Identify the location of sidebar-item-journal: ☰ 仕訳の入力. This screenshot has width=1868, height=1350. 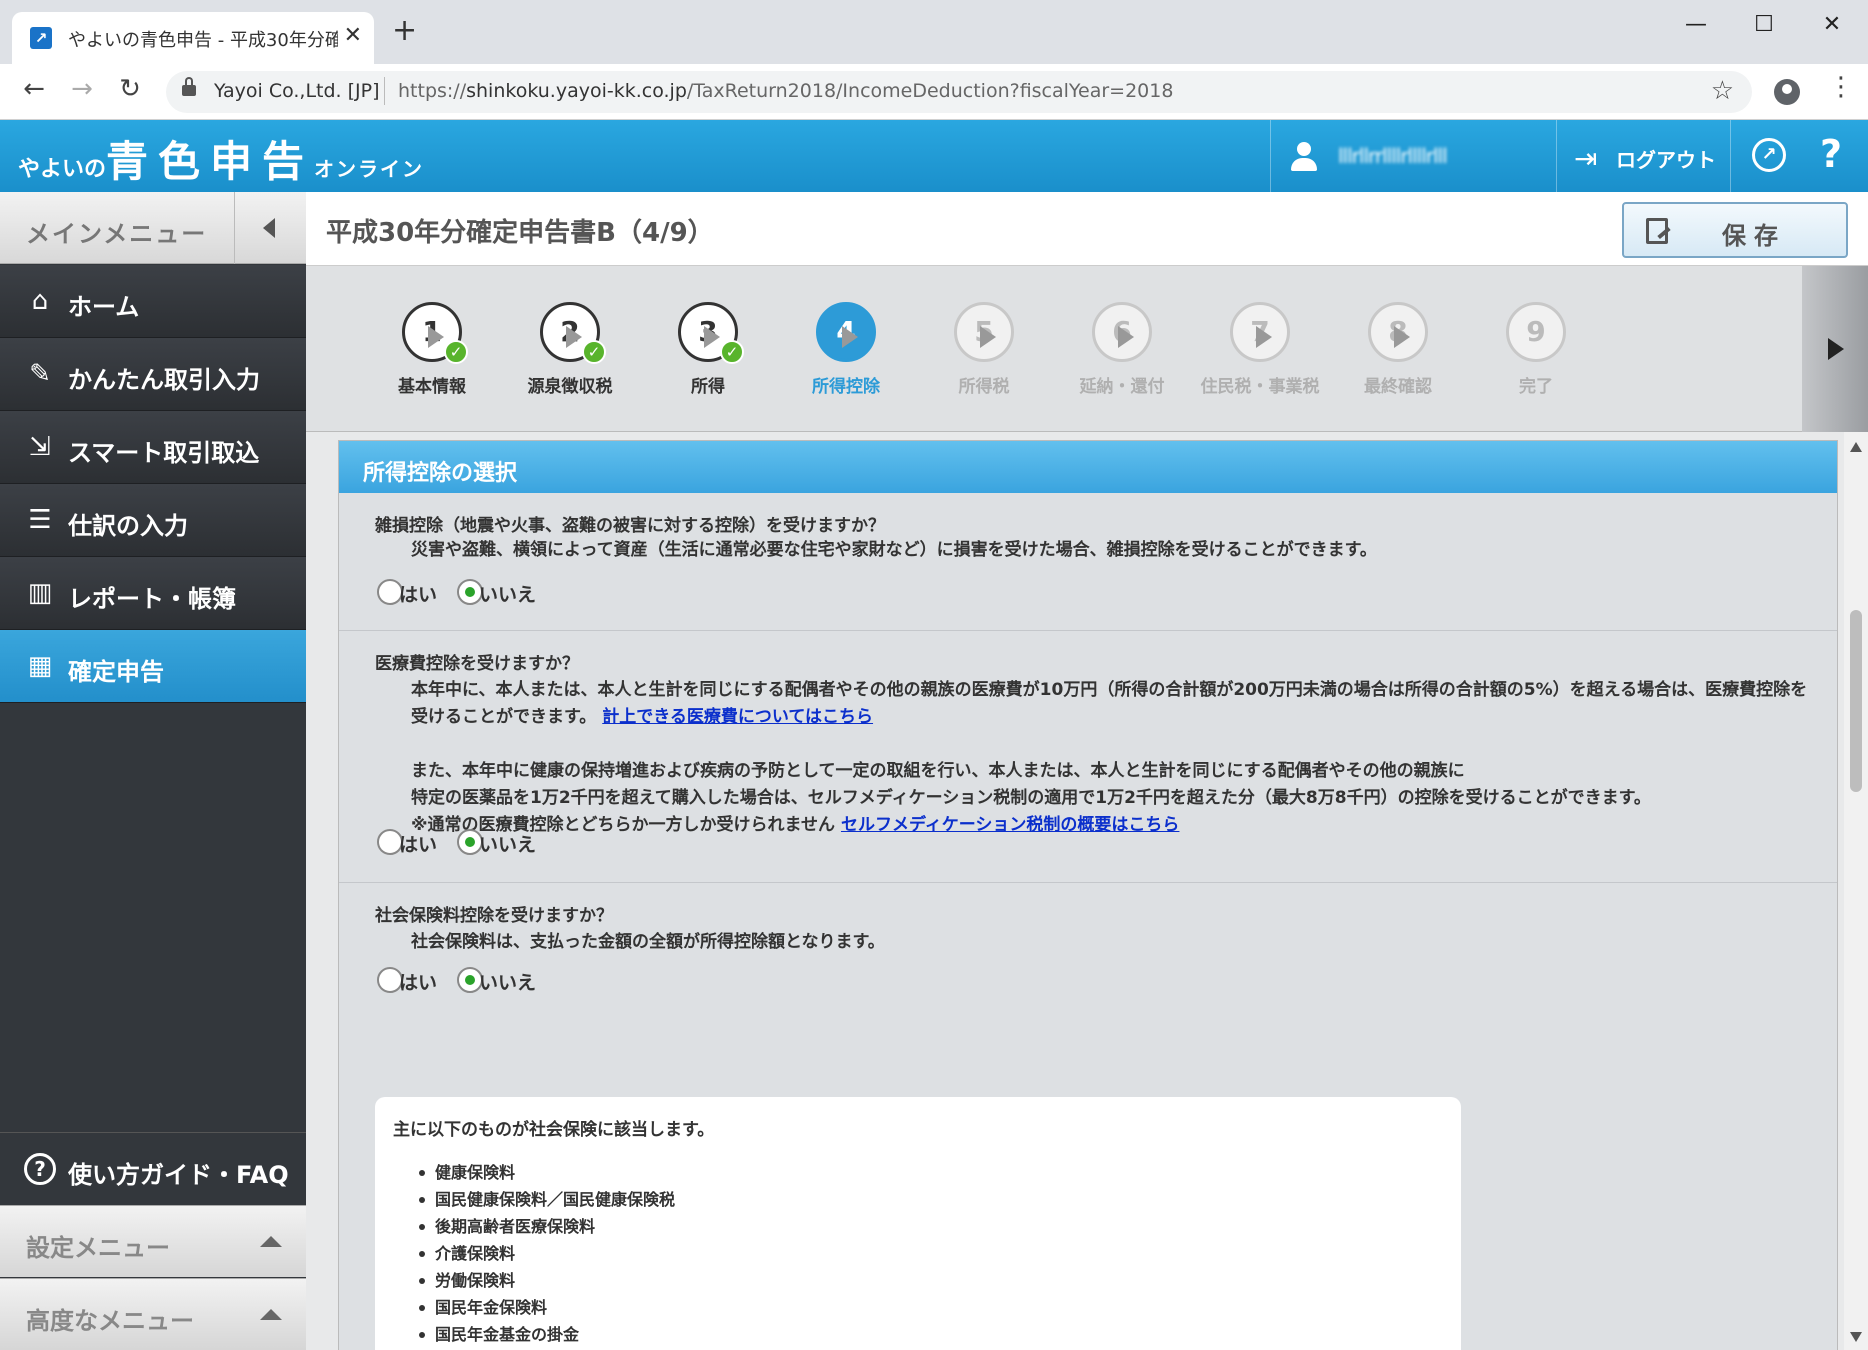
(153, 520).